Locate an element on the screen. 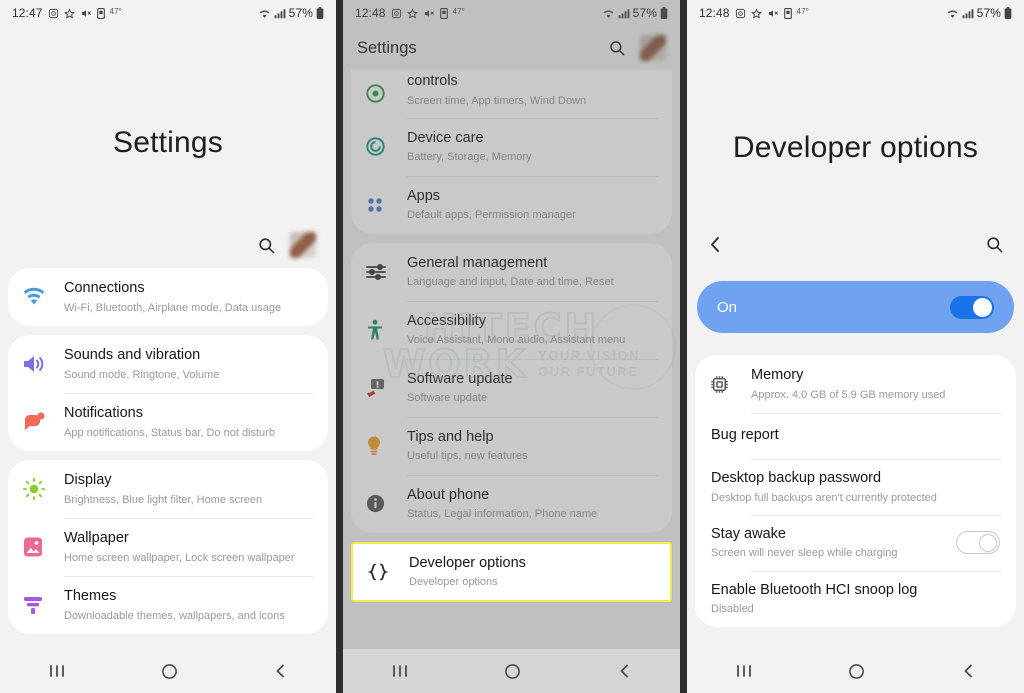 This screenshot has width=1024, height=693. accessibility-icon is located at coordinates (386, 330).